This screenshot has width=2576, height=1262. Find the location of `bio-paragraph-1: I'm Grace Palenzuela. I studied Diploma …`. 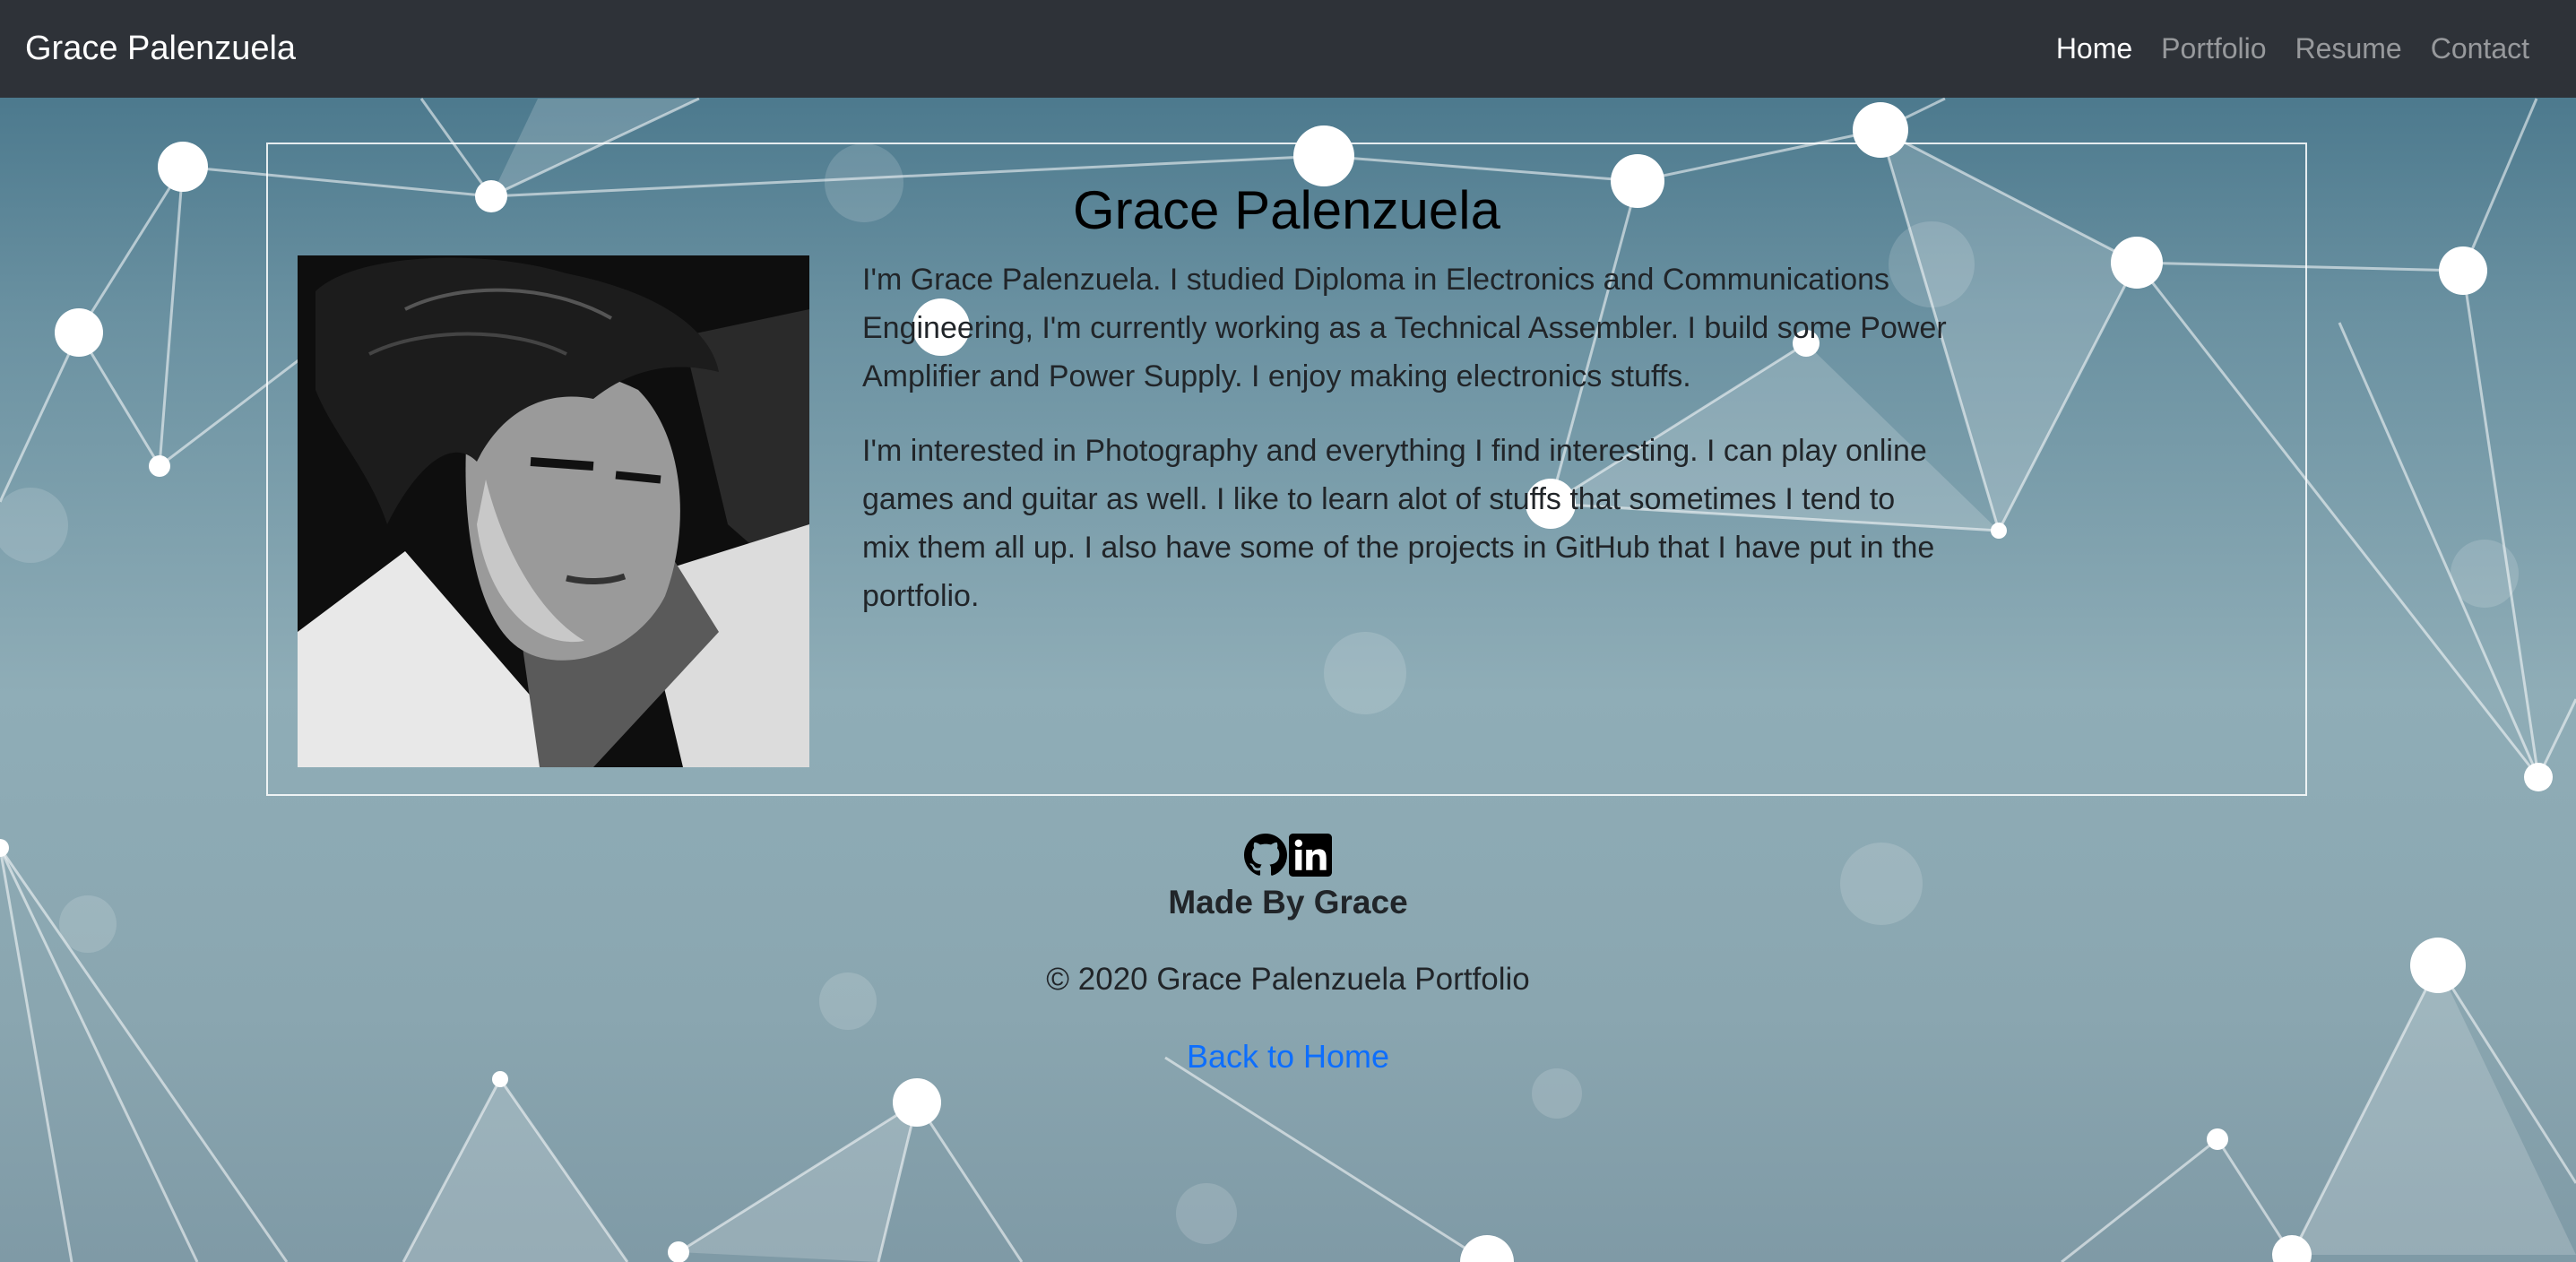

bio-paragraph-1: I'm Grace Palenzuela. I studied Diploma … is located at coordinates (1404, 328).